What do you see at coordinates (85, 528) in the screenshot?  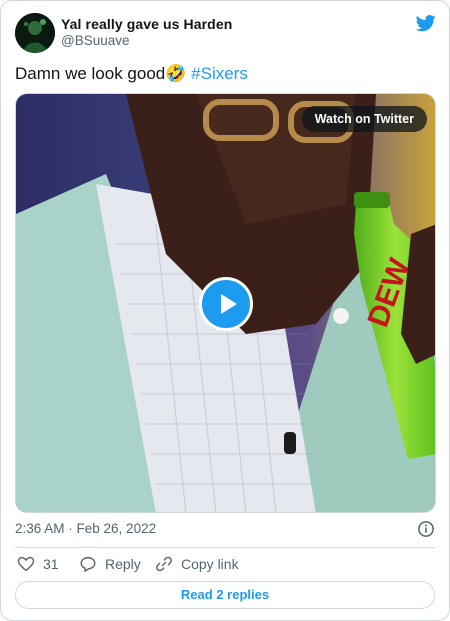 I see `tweet-timestamp: 2:36 AM · Feb 26, 2022` at bounding box center [85, 528].